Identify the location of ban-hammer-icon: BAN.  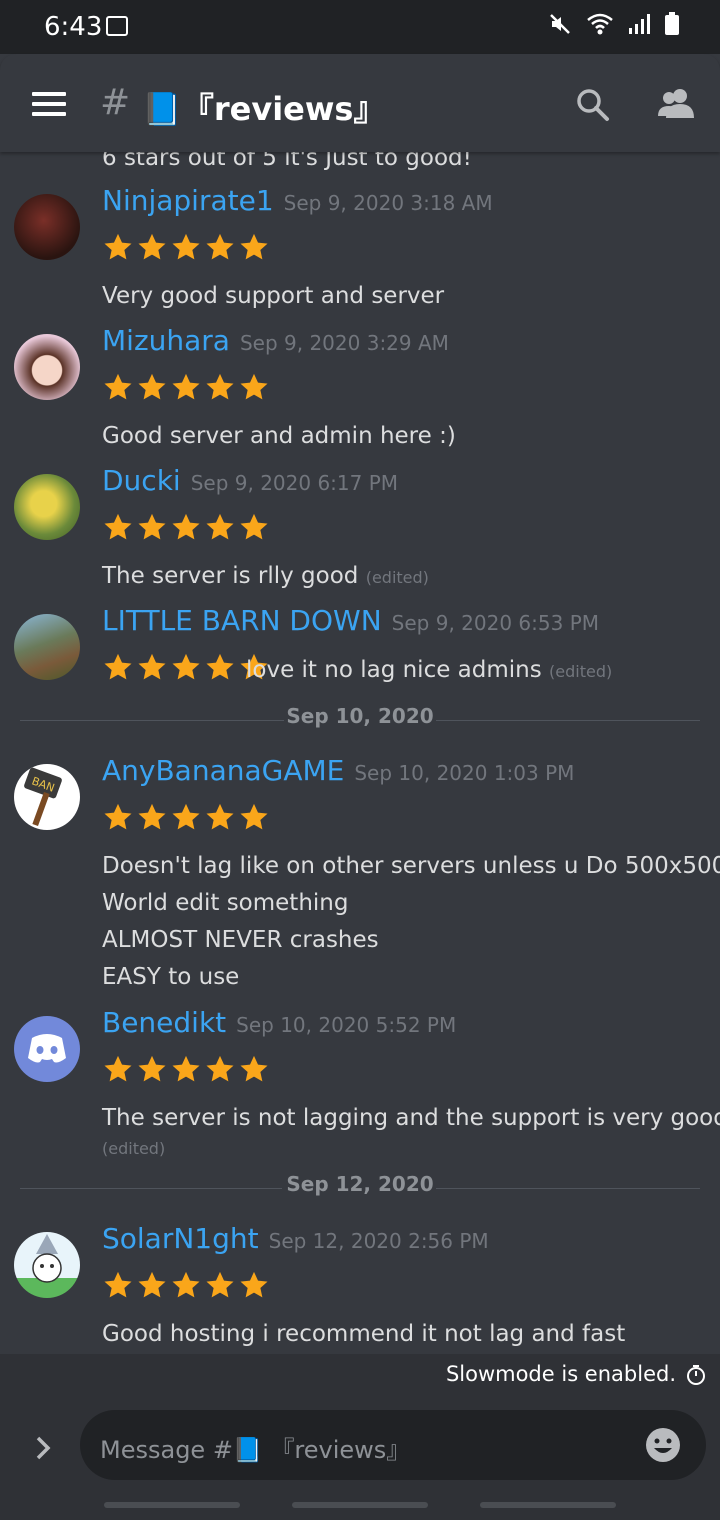
(43, 797).